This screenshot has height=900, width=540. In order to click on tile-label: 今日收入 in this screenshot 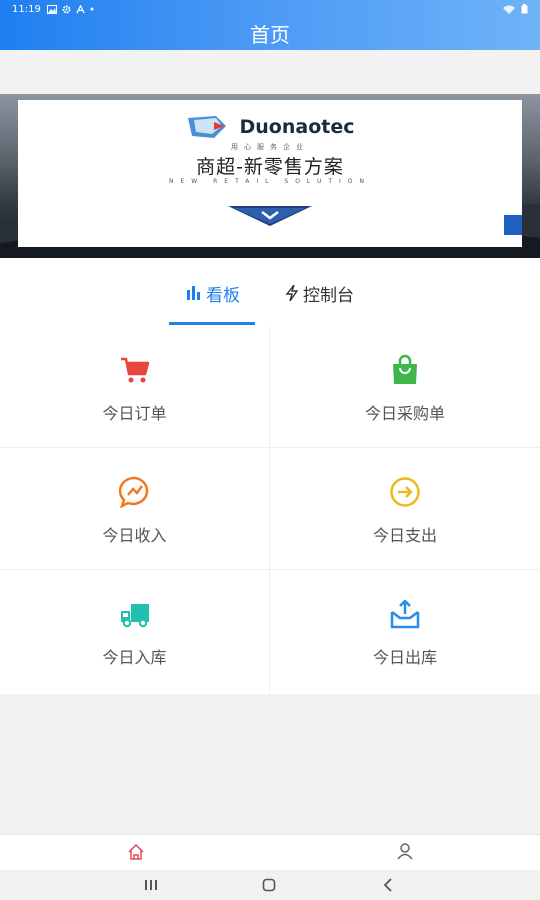, I will do `click(134, 535)`.